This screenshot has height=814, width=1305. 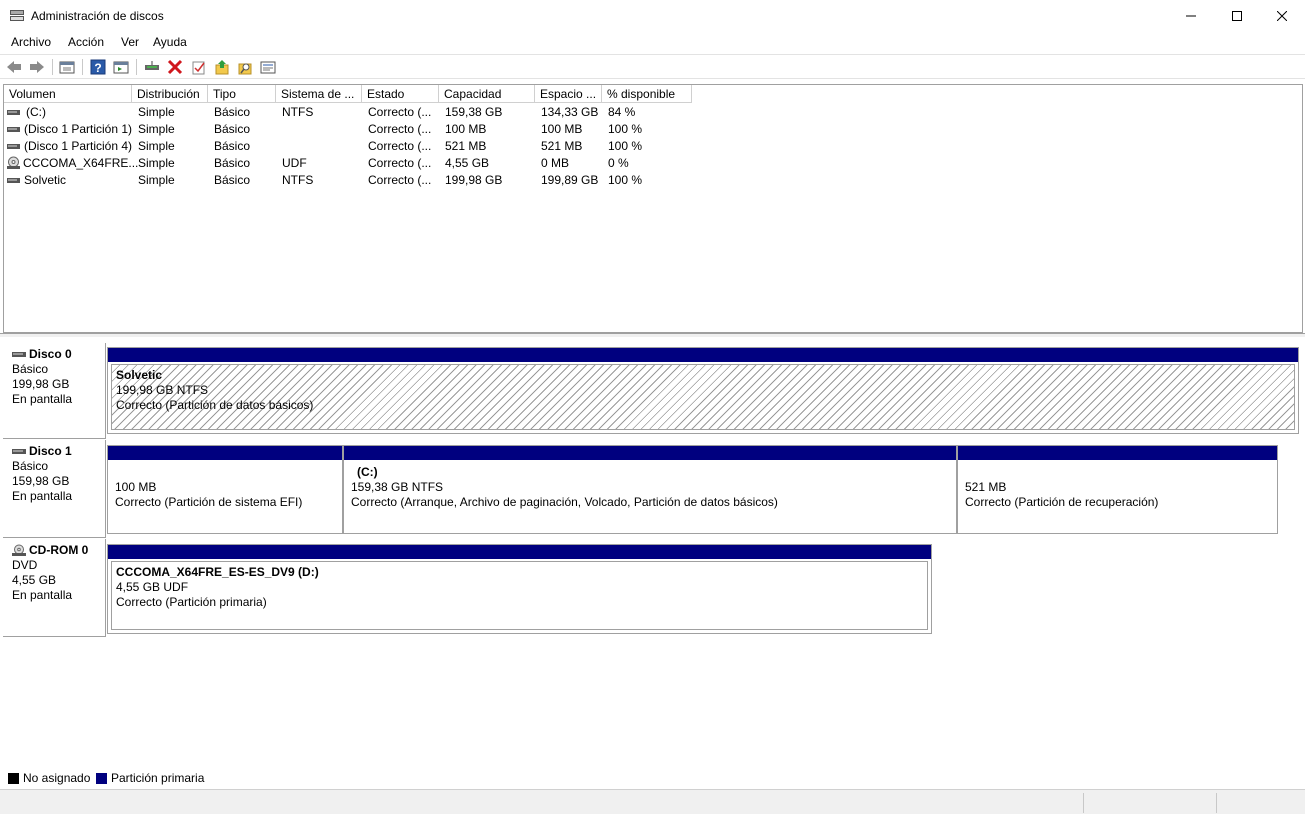 What do you see at coordinates (162, 390) in the screenshot?
I see `partition-size: 199,98 GB NTFS` at bounding box center [162, 390].